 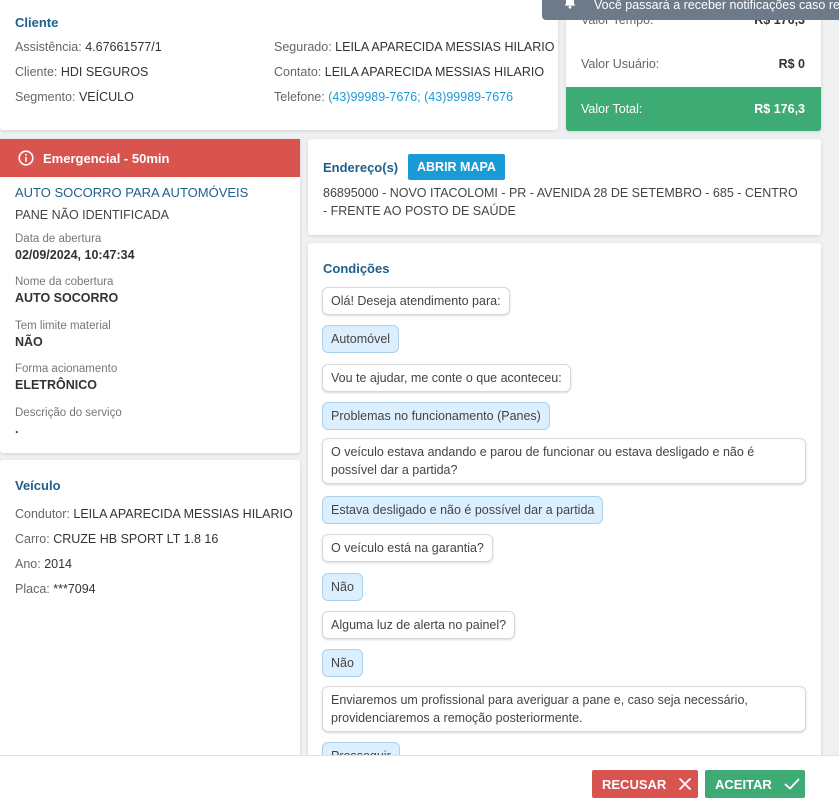 What do you see at coordinates (570, 6) in the screenshot?
I see `bell-icon` at bounding box center [570, 6].